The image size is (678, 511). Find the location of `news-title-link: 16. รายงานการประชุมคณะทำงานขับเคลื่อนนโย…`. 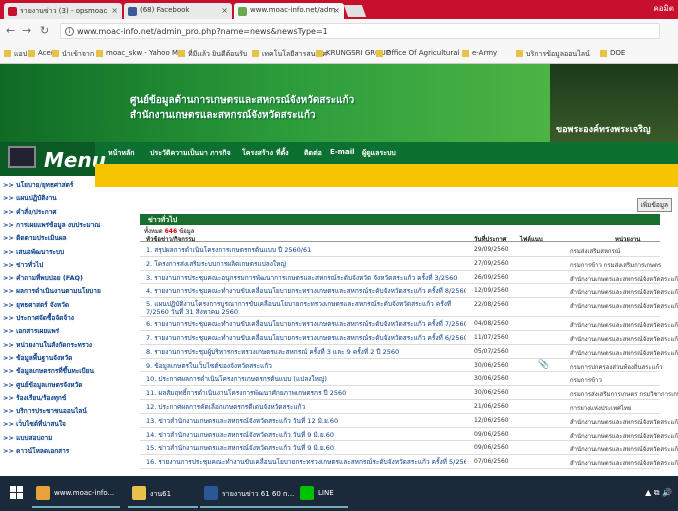

news-title-link: 16. รายงานการประชุมคณะทำงานขับเคลื่อนนโย… is located at coordinates (306, 462).